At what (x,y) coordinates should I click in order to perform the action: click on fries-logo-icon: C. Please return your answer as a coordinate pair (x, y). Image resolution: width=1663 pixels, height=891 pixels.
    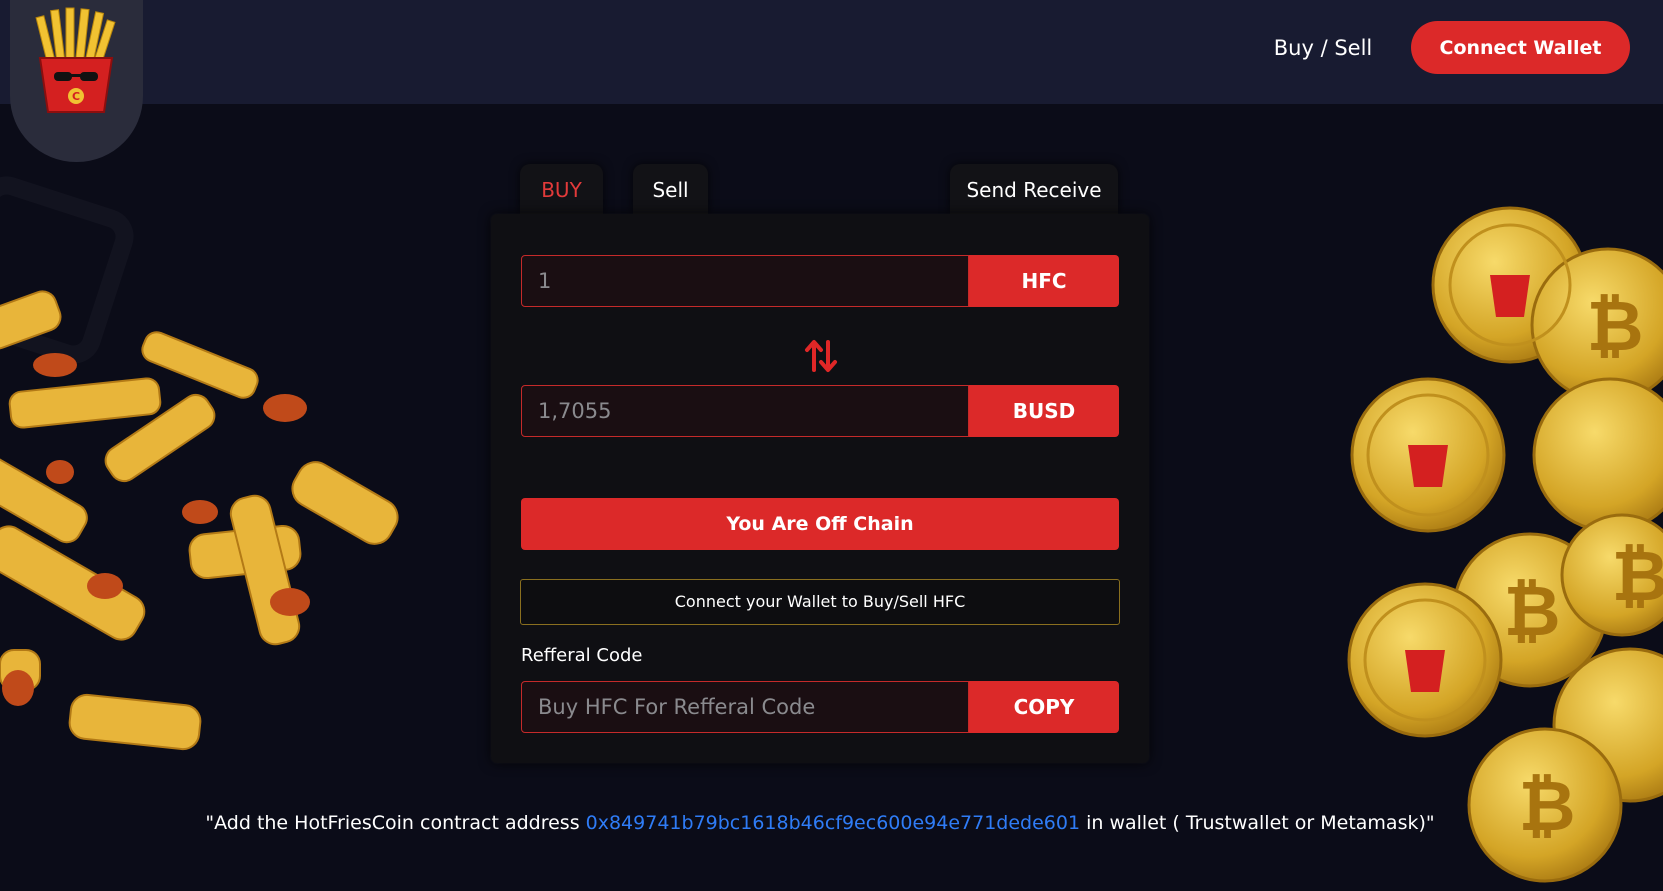
    Looking at the image, I should click on (75, 60).